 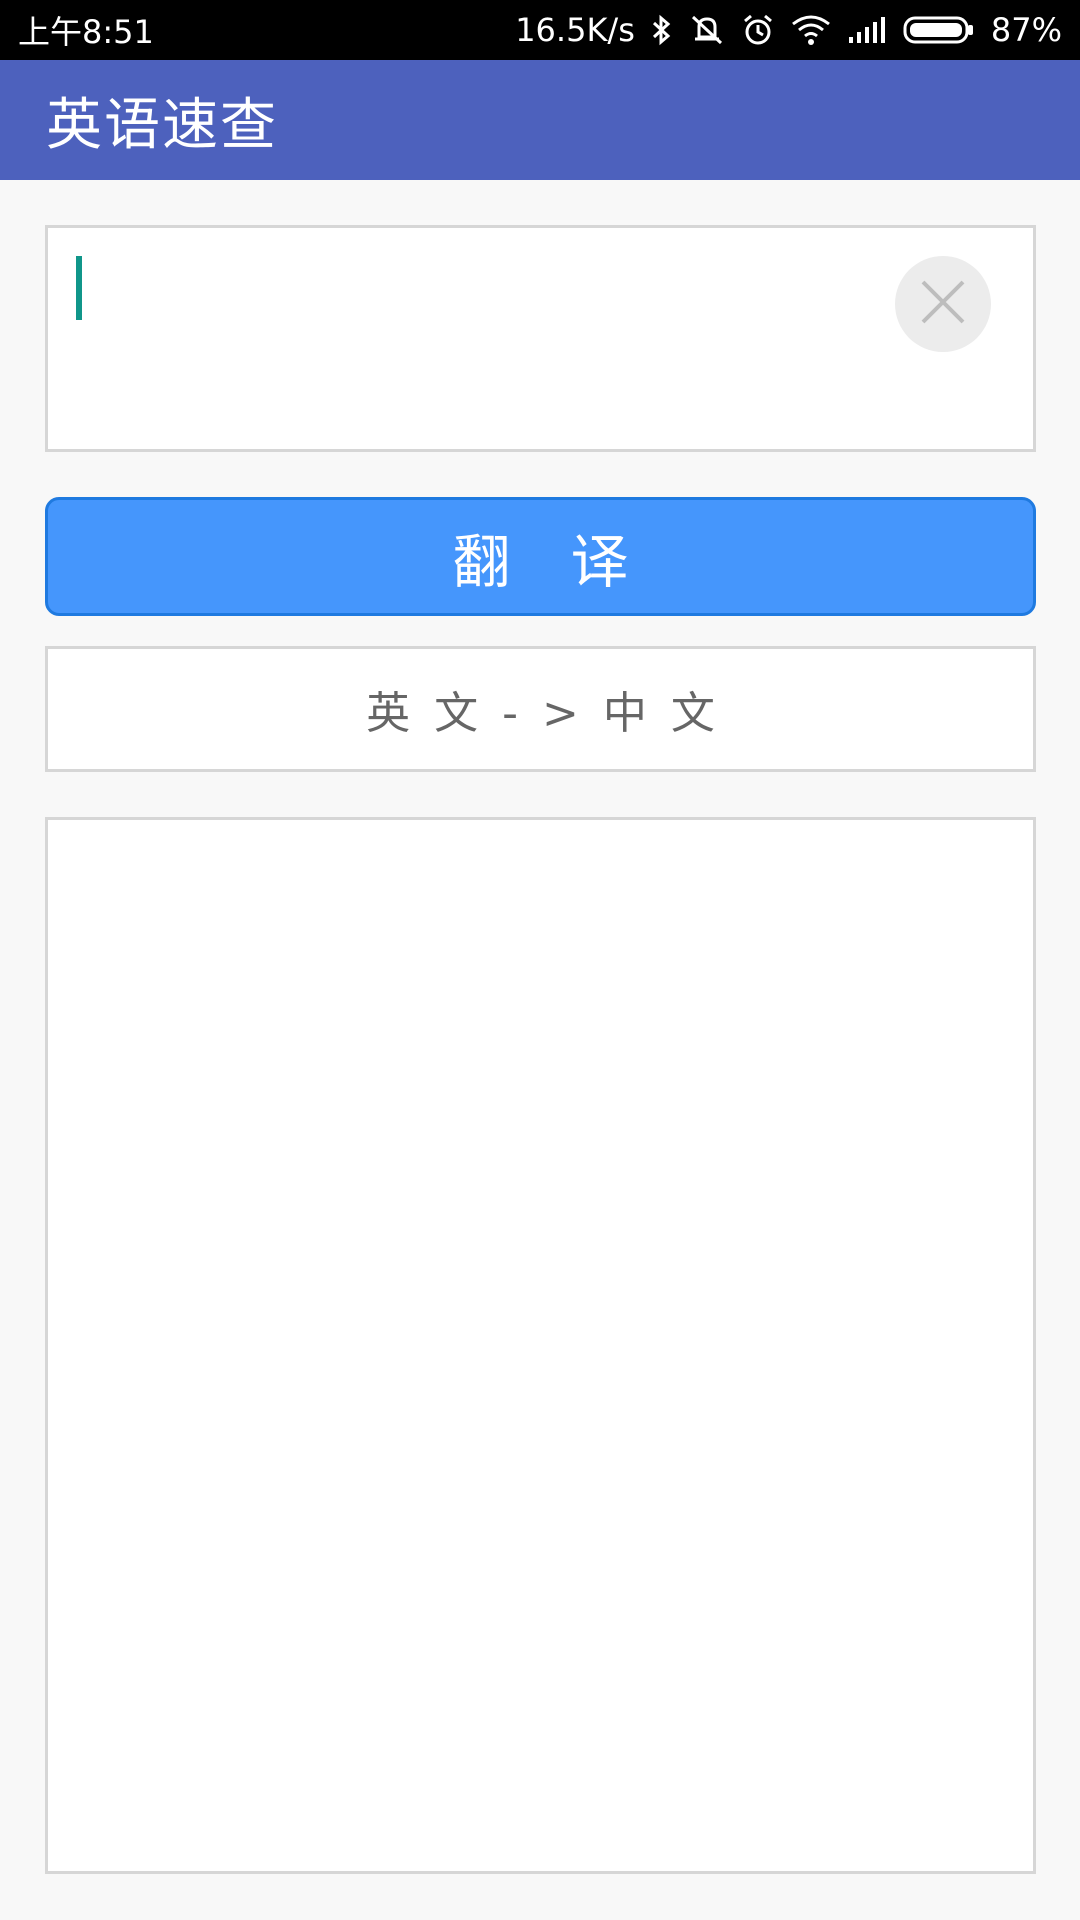 What do you see at coordinates (662, 30) in the screenshot?
I see `bluetooth-icon` at bounding box center [662, 30].